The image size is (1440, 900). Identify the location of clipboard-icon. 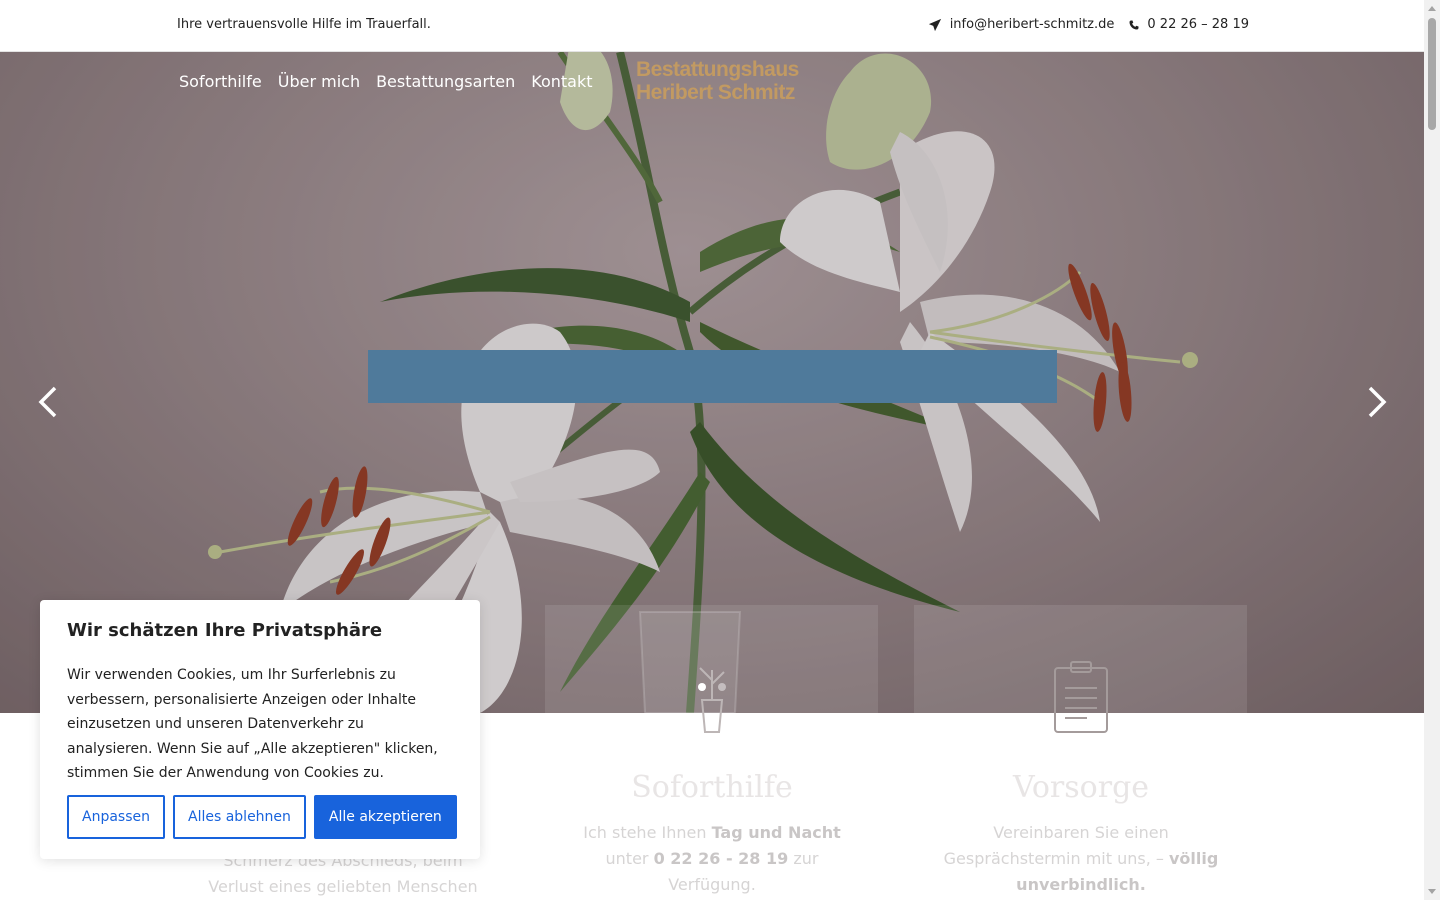
(1080, 697).